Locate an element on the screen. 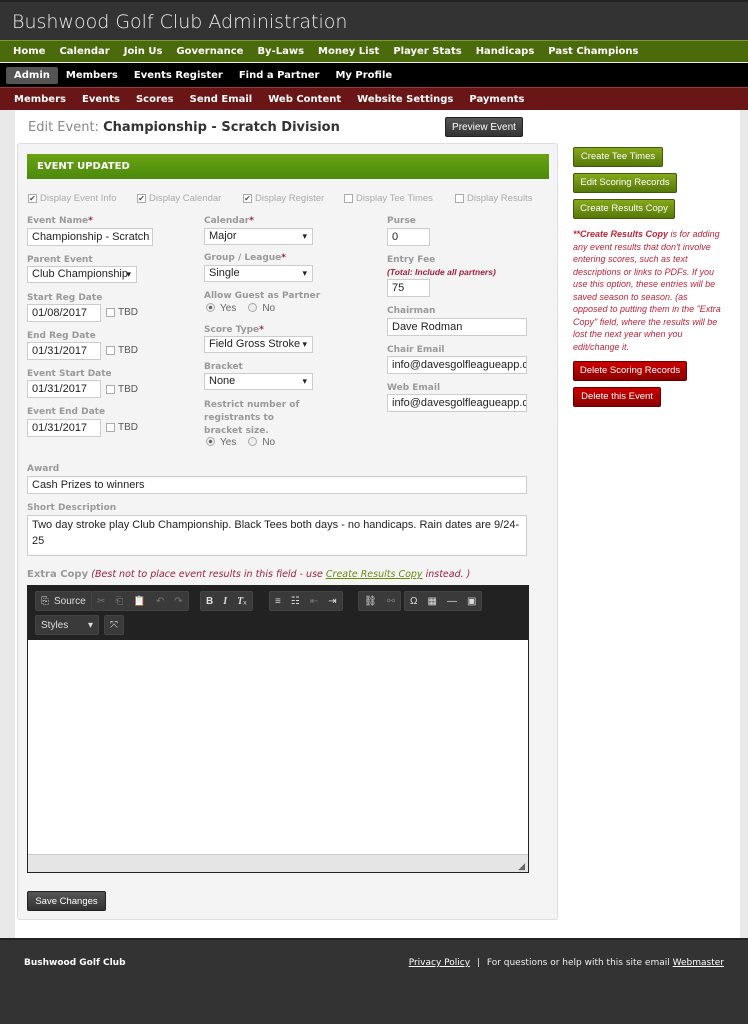 This screenshot has width=748, height=1024. privacy-policy-link: Privacy Policy is located at coordinates (439, 963).